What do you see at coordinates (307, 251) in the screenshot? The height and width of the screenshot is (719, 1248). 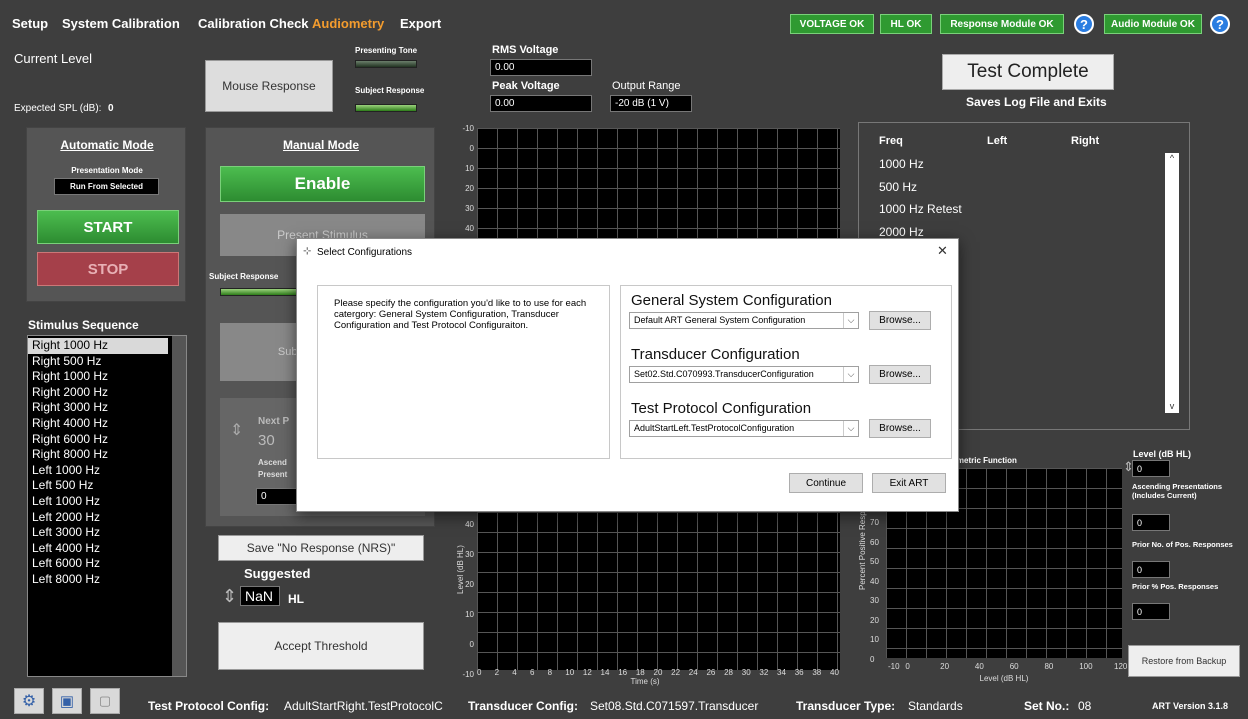 I see `dialog-app-icon: ⊹` at bounding box center [307, 251].